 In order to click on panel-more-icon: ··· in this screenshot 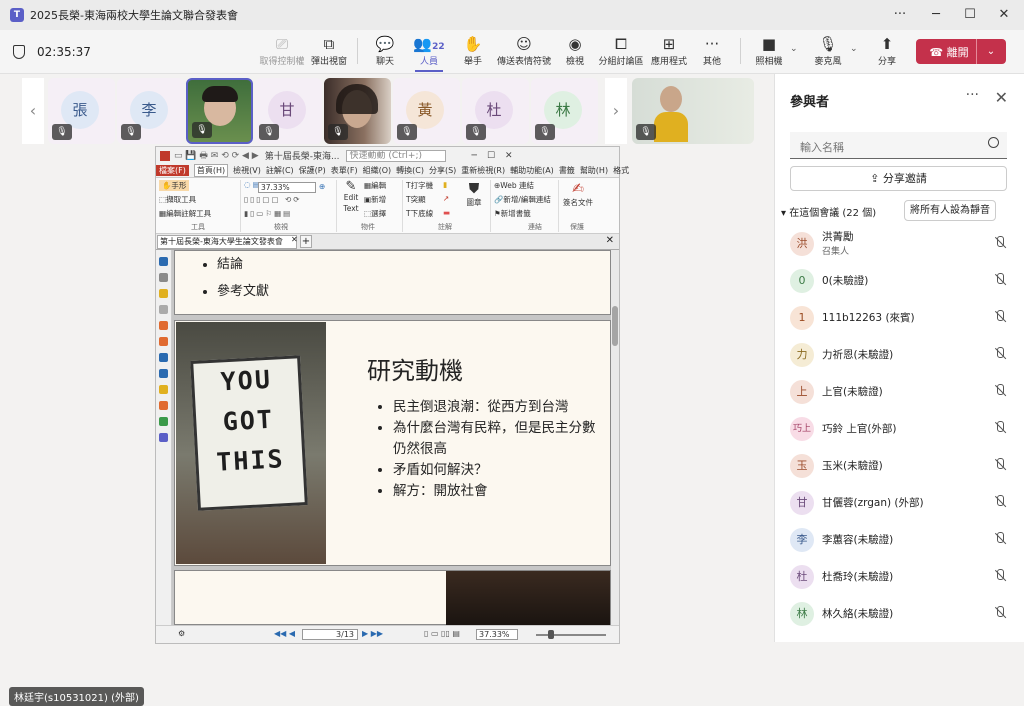, I will do `click(972, 95)`.